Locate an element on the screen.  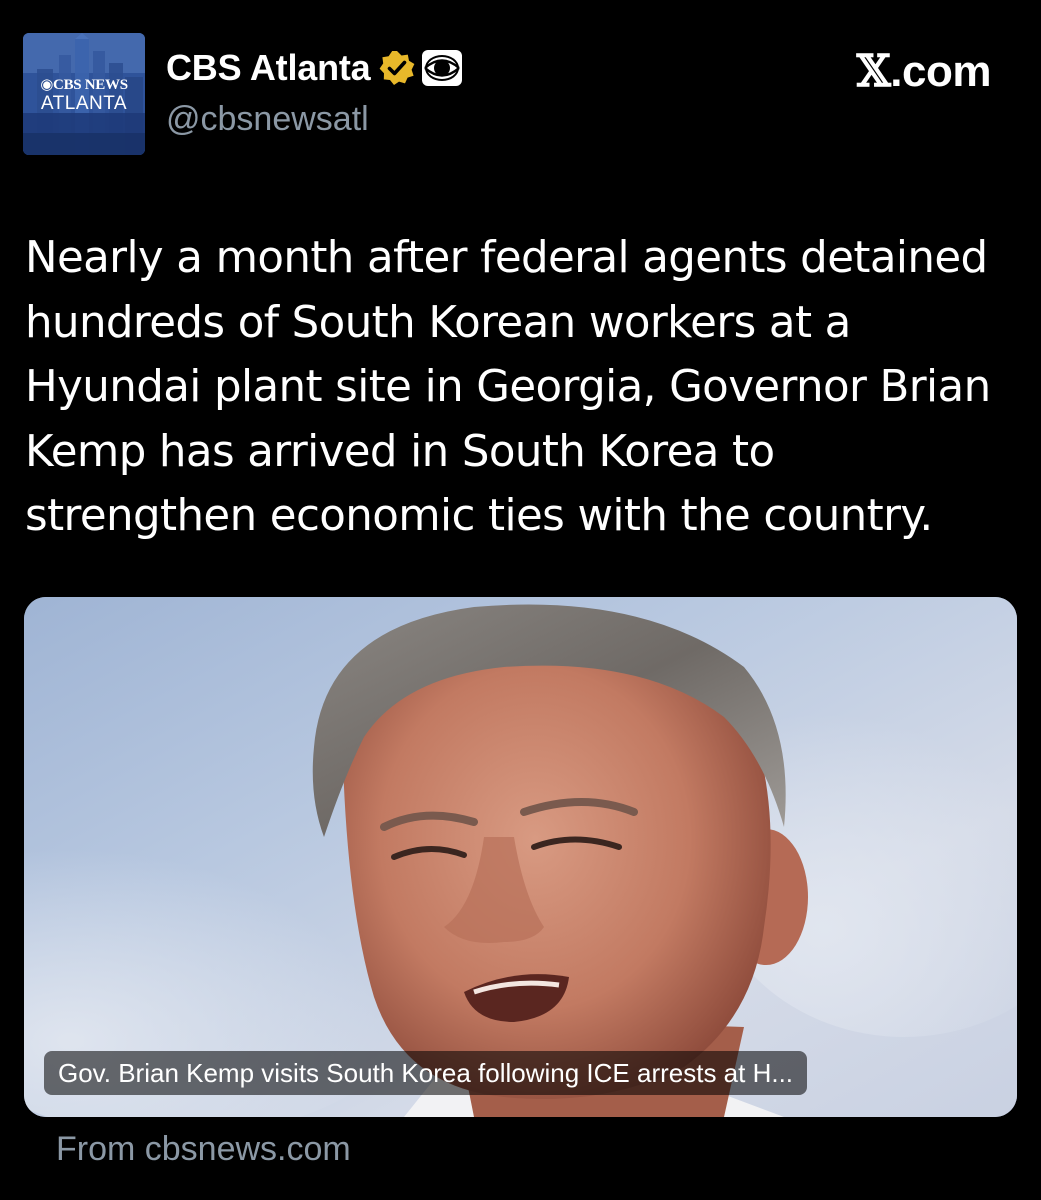
author-name-row: CBS Atlanta is located at coordinates (315, 68).